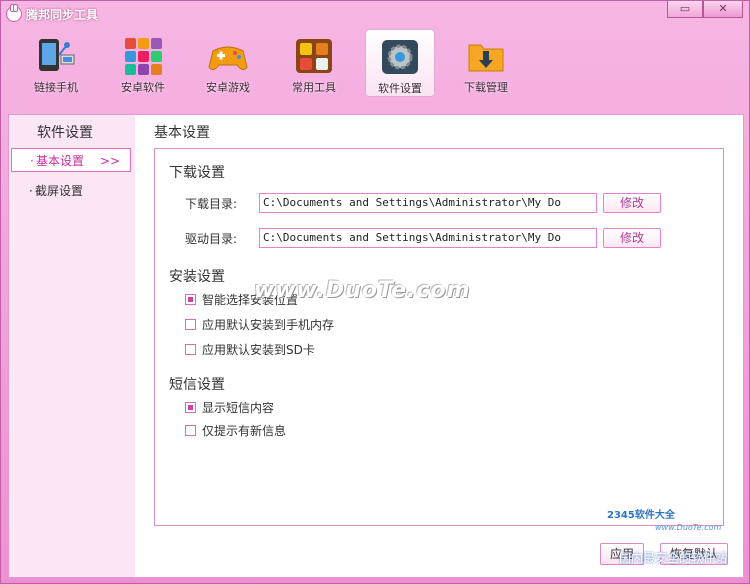 This screenshot has height=584, width=750. Describe the element at coordinates (362, 290) in the screenshot. I see `watermark-text: www.DuoTe.com` at that location.